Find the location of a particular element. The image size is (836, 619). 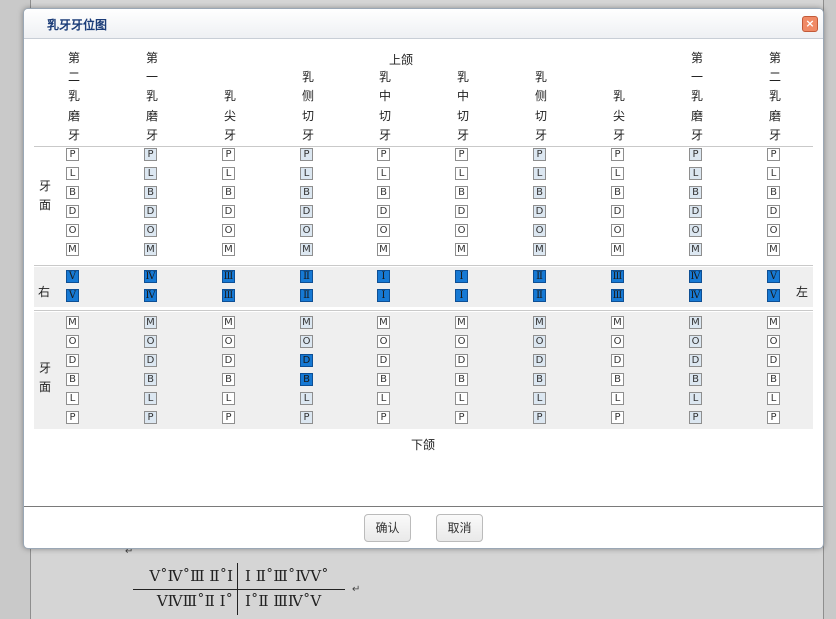

close-icon: × is located at coordinates (810, 24).